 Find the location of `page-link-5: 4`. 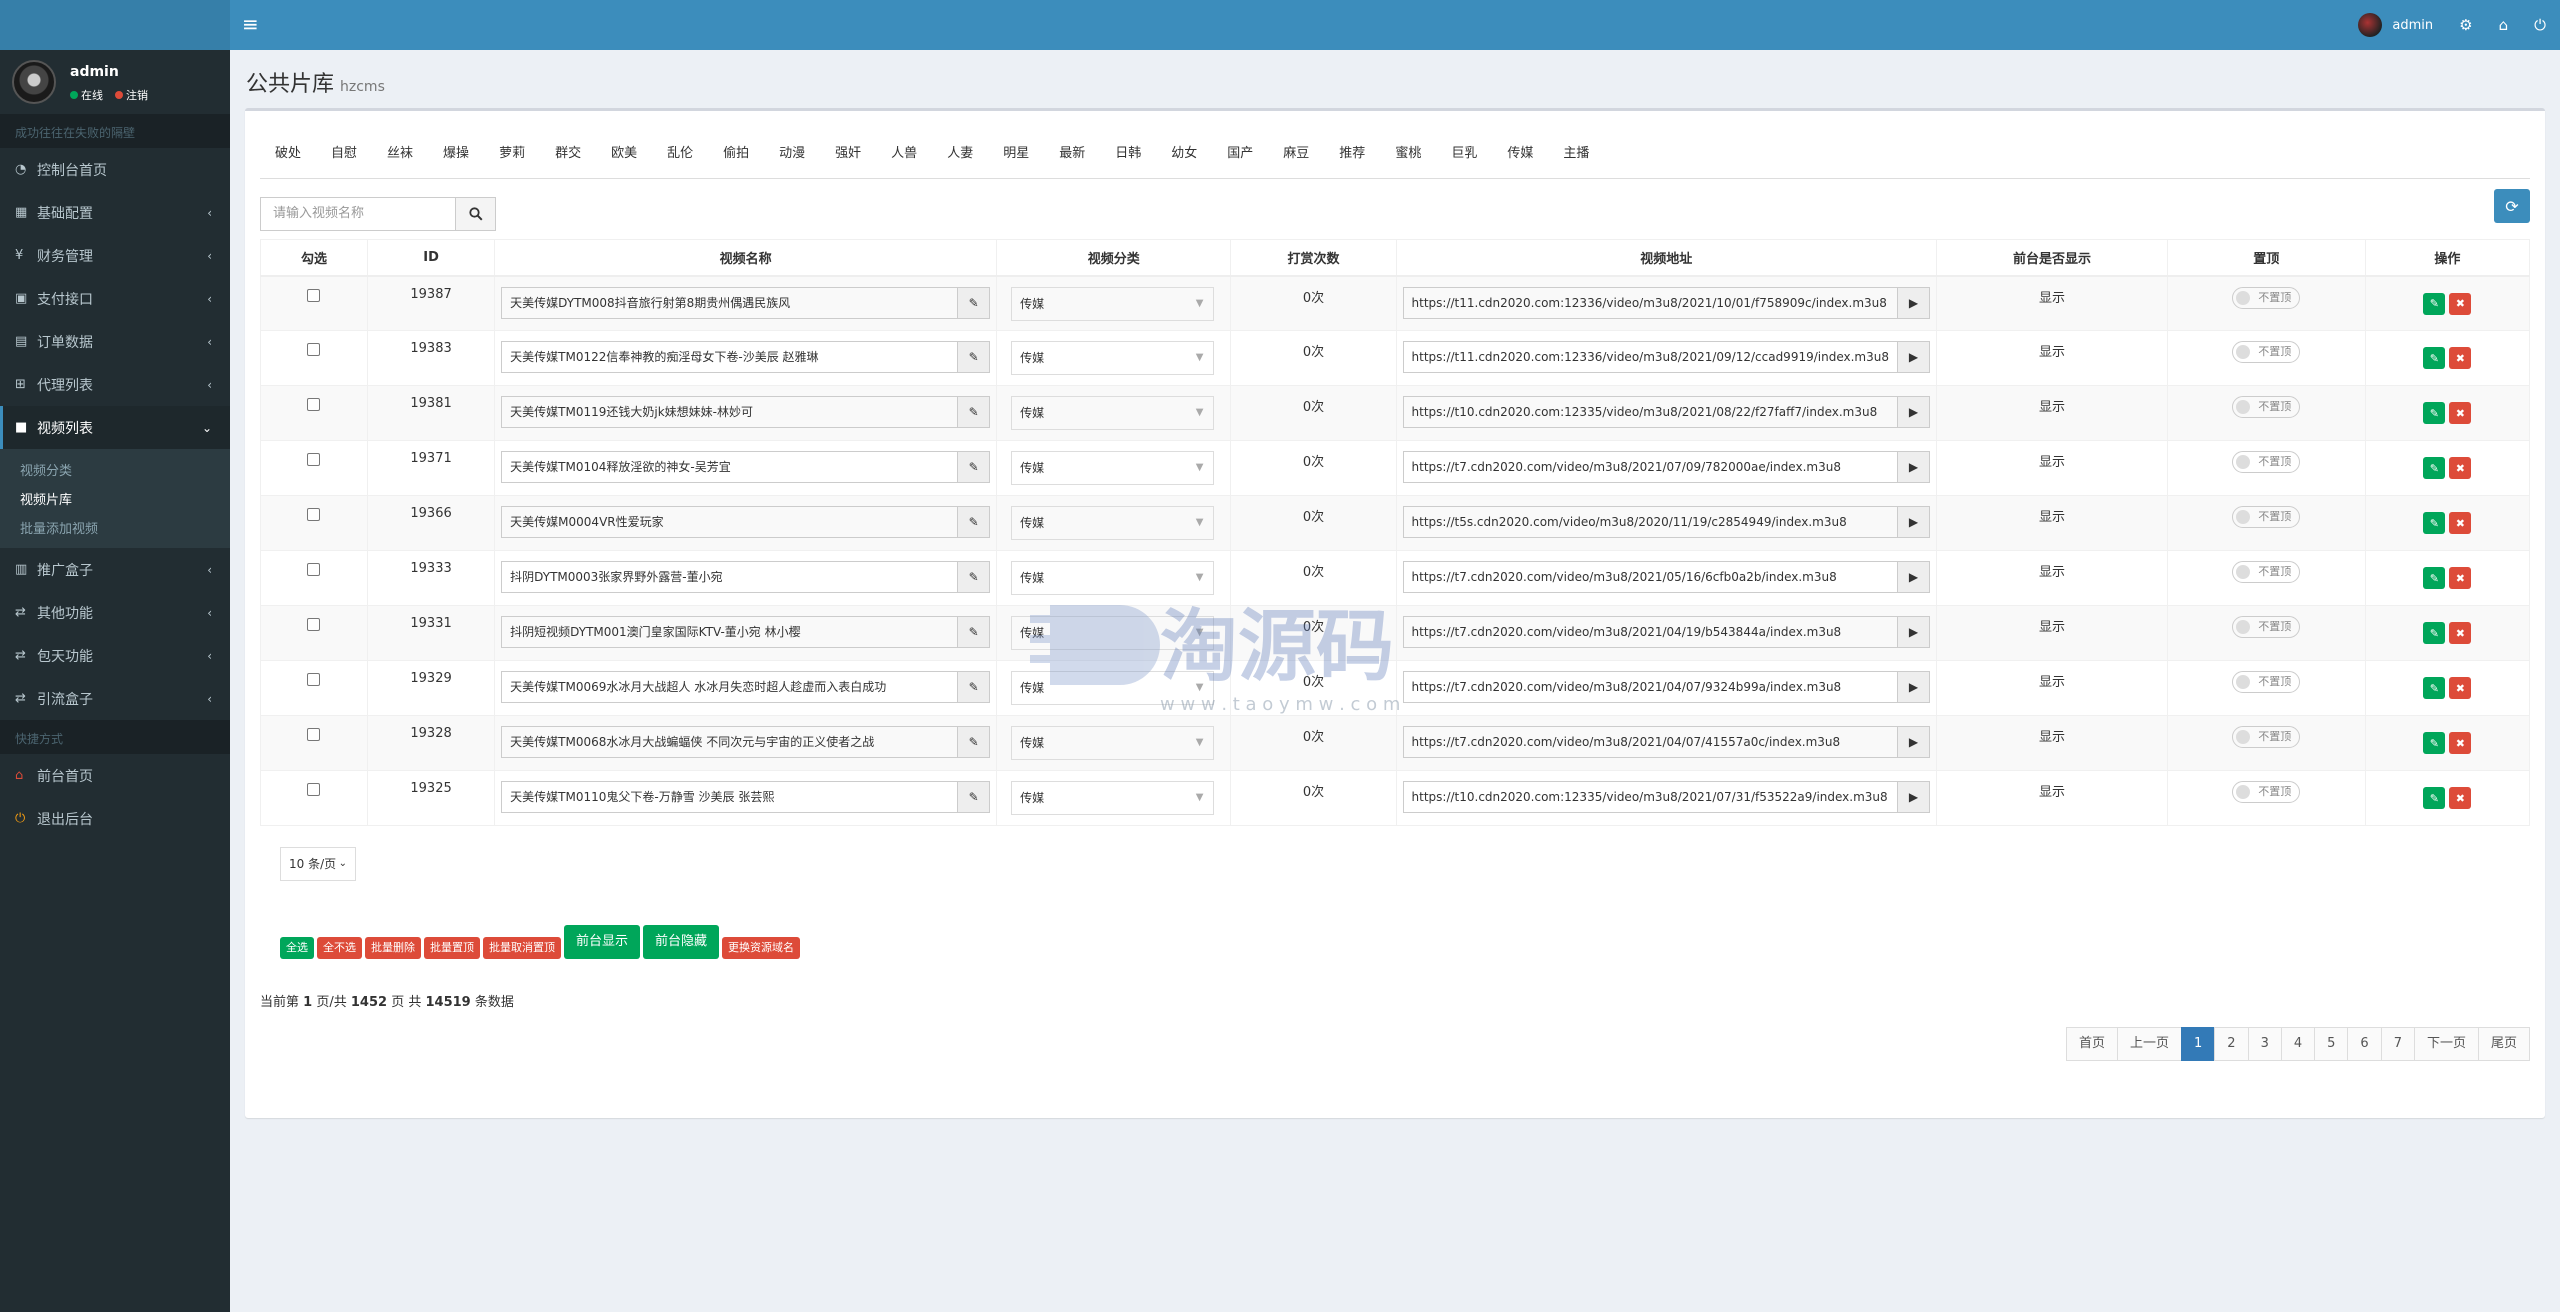

page-link-5: 4 is located at coordinates (2298, 1044).